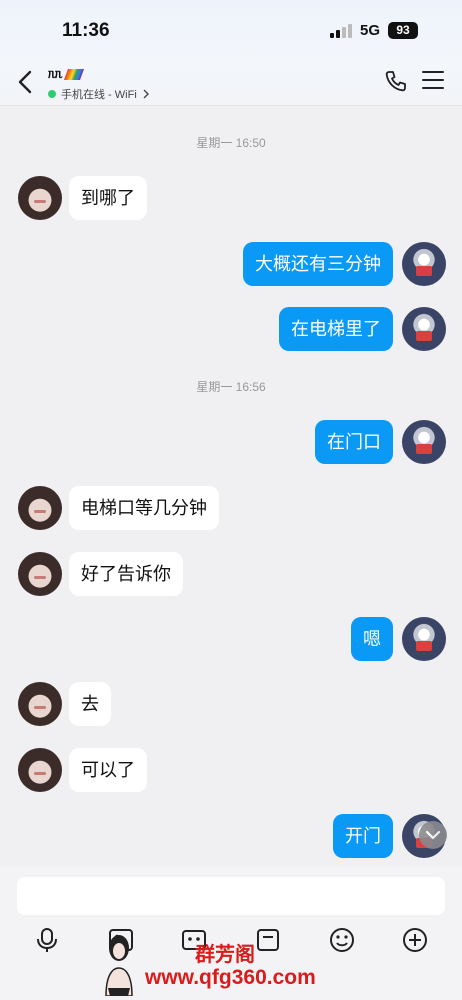 The height and width of the screenshot is (1000, 462). Describe the element at coordinates (231, 442) in the screenshot. I see `message-row-outgoing: 在门口` at that location.